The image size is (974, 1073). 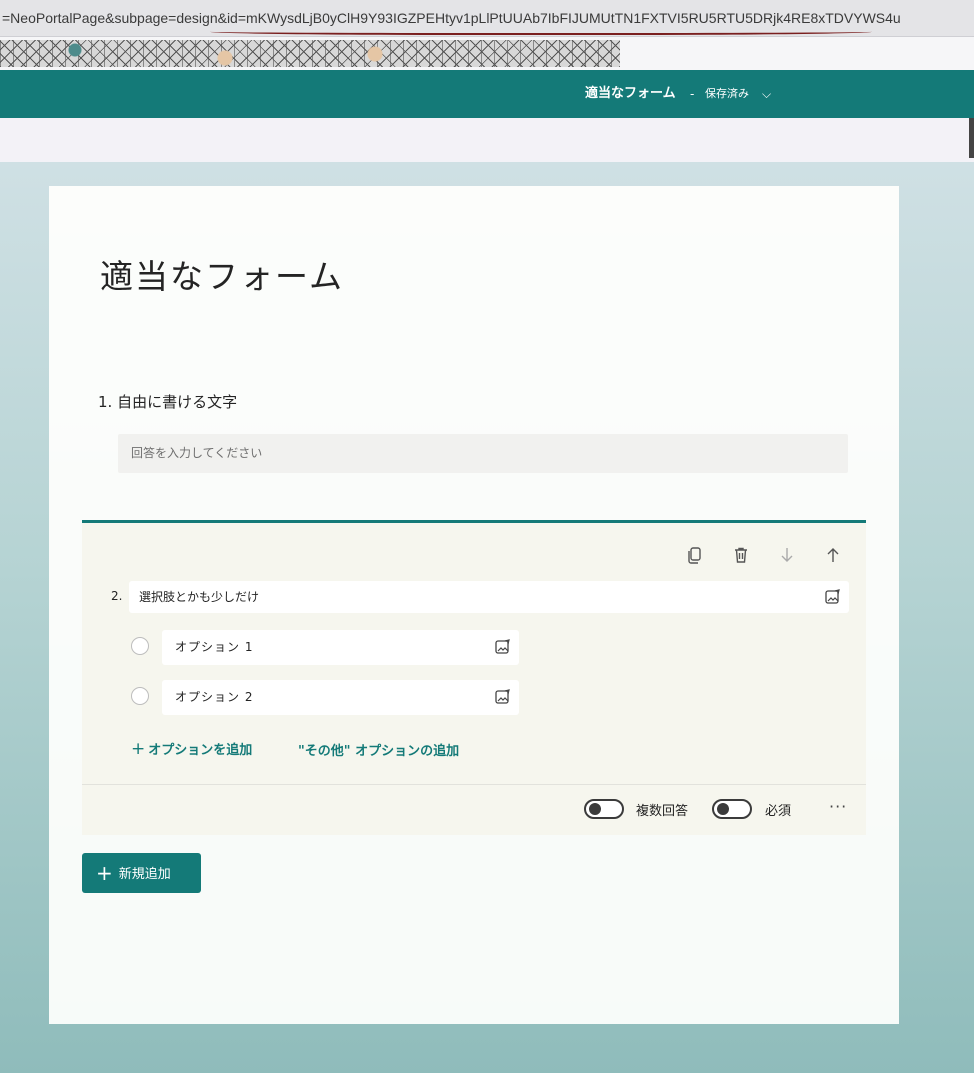 What do you see at coordinates (604, 809) in the screenshot?
I see `multiple-answers-toggle` at bounding box center [604, 809].